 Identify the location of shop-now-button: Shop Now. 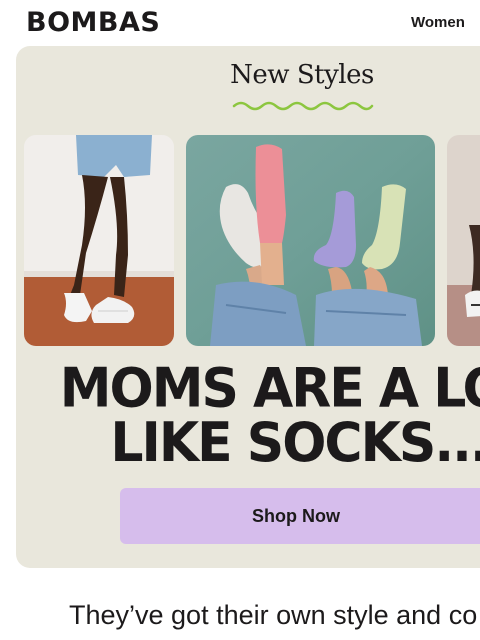
(300, 516).